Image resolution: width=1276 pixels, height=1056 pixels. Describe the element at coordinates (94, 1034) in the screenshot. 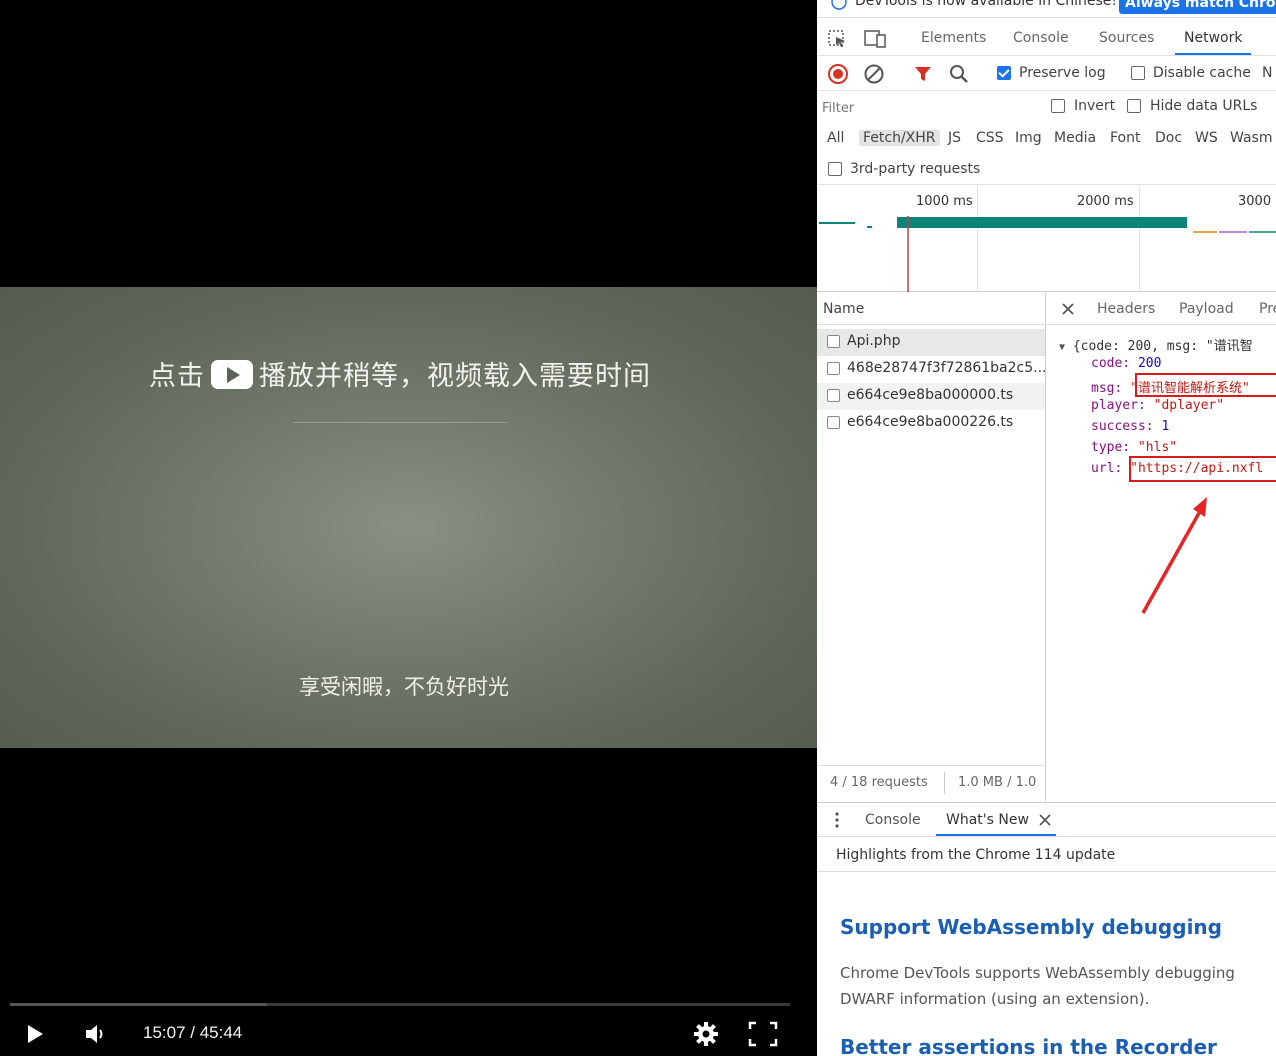

I see `volume-icon` at that location.